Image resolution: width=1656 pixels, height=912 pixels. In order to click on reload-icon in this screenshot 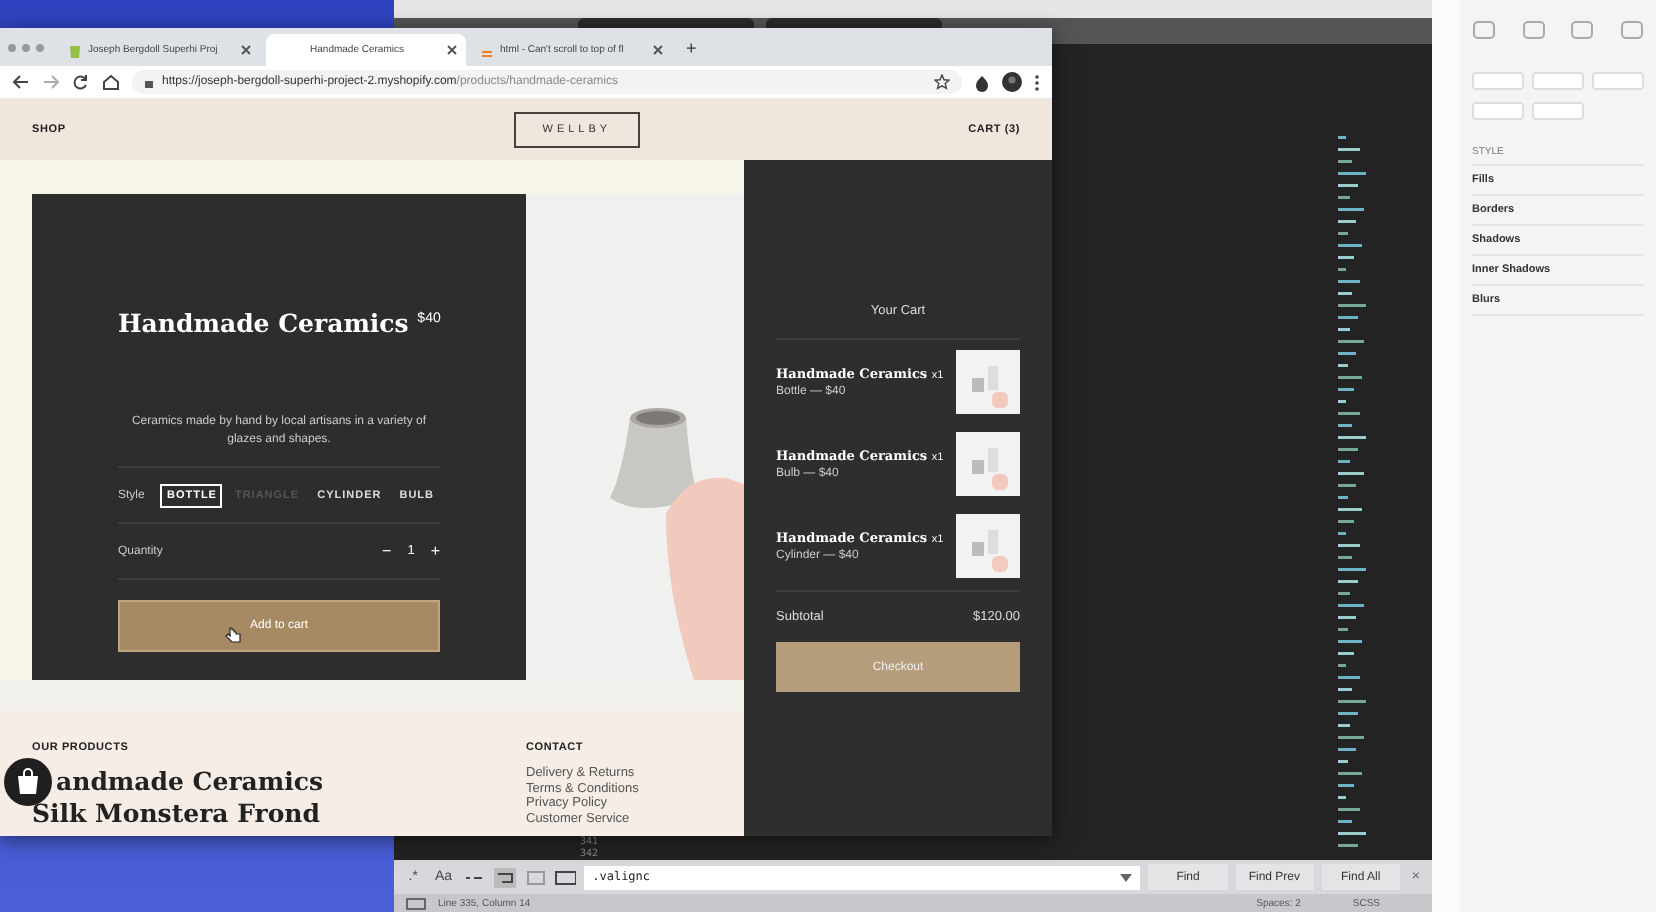, I will do `click(81, 82)`.